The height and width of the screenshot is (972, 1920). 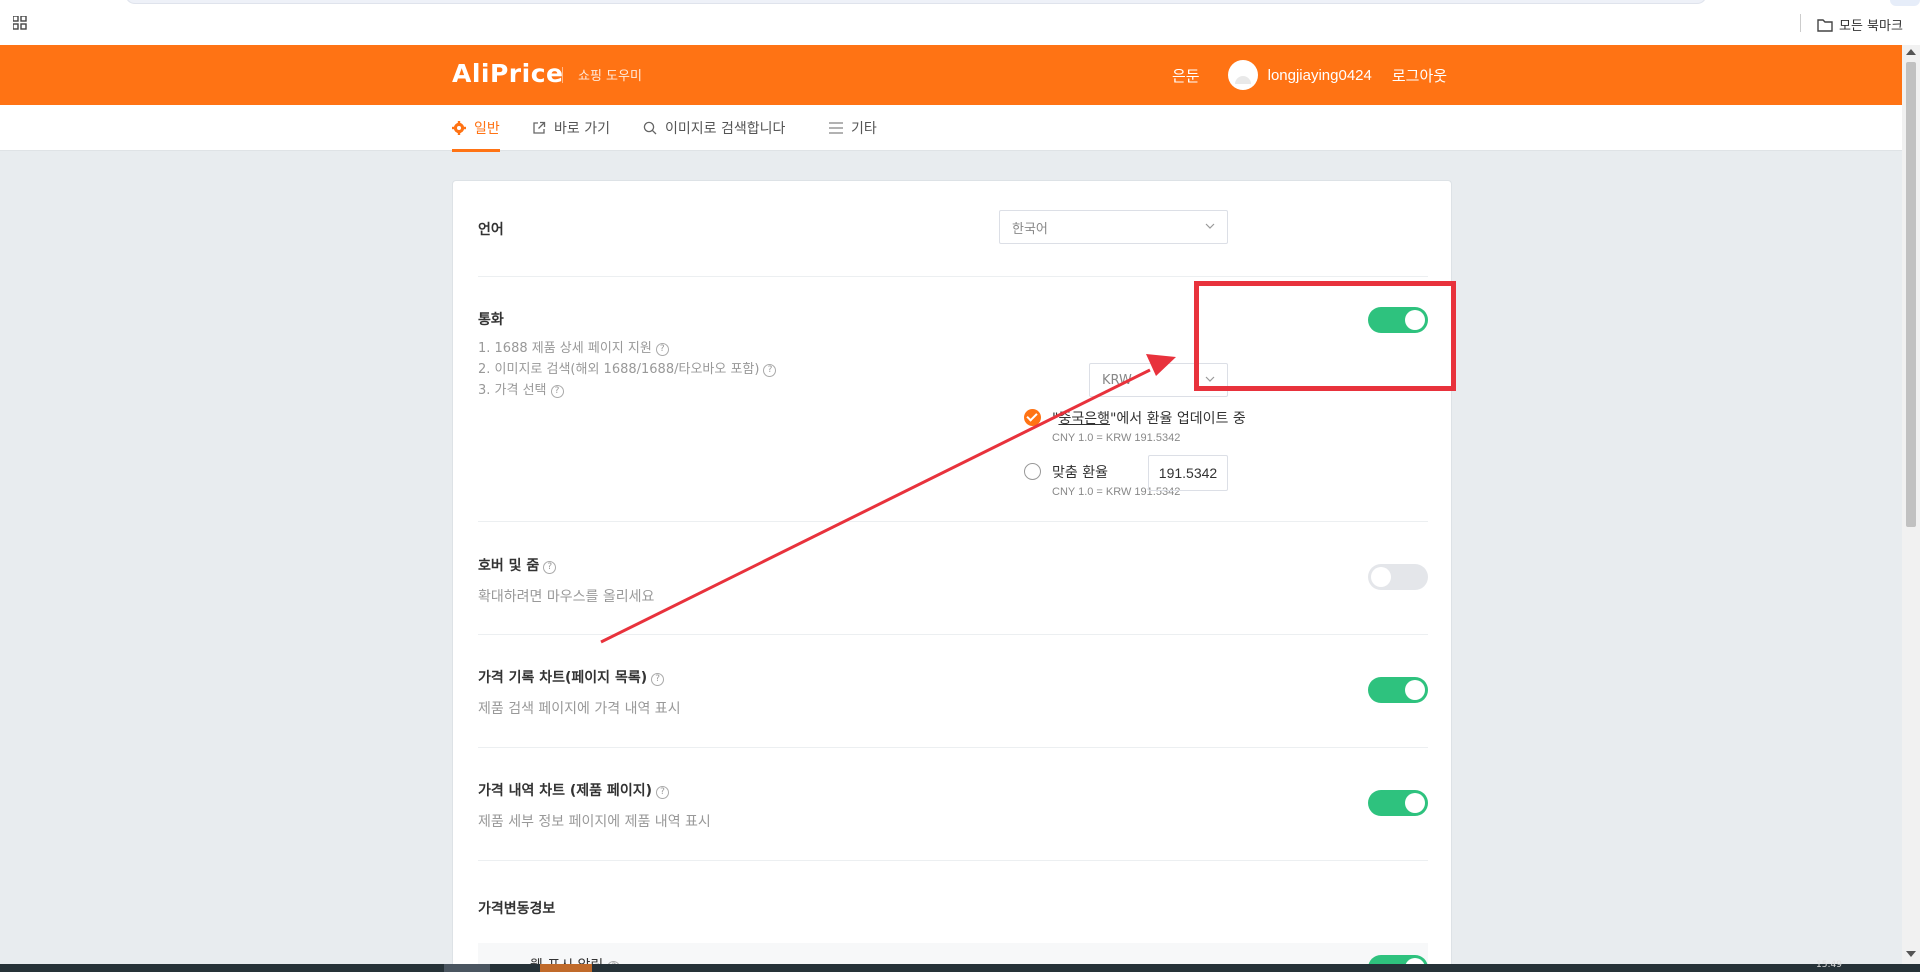 What do you see at coordinates (566, 597) in the screenshot?
I see `hover-zoom-desc: 확대하려면 마우스를 올리세요` at bounding box center [566, 597].